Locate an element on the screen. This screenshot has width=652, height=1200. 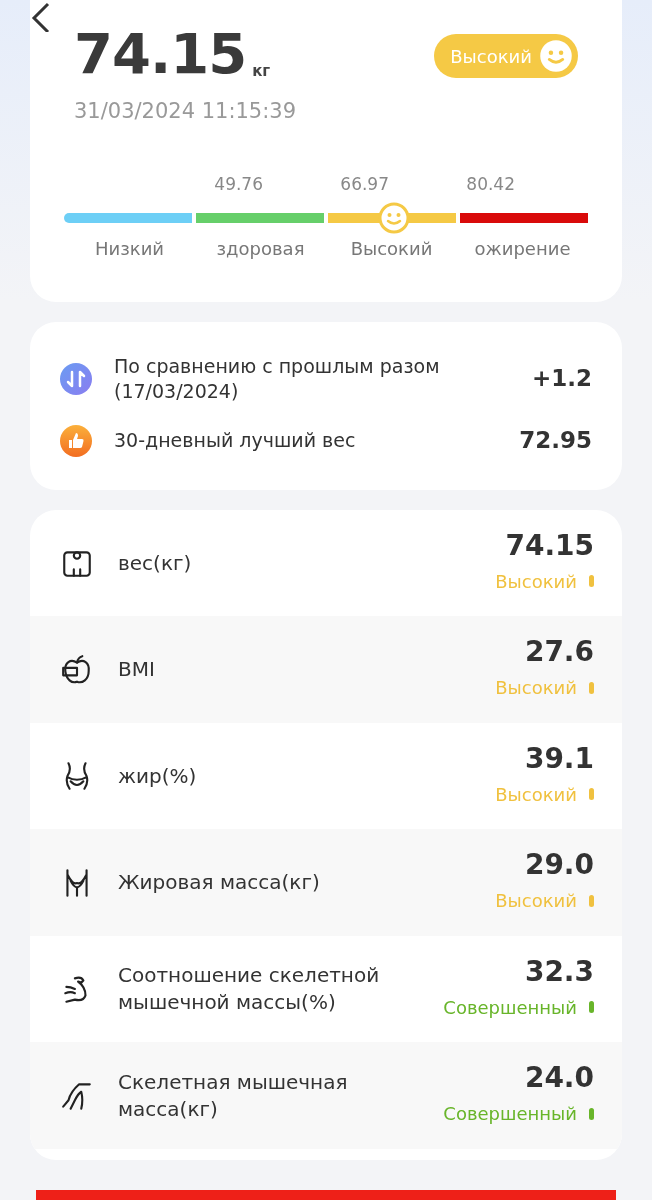
metric-value: 29.0 is located at coordinates (559, 865).